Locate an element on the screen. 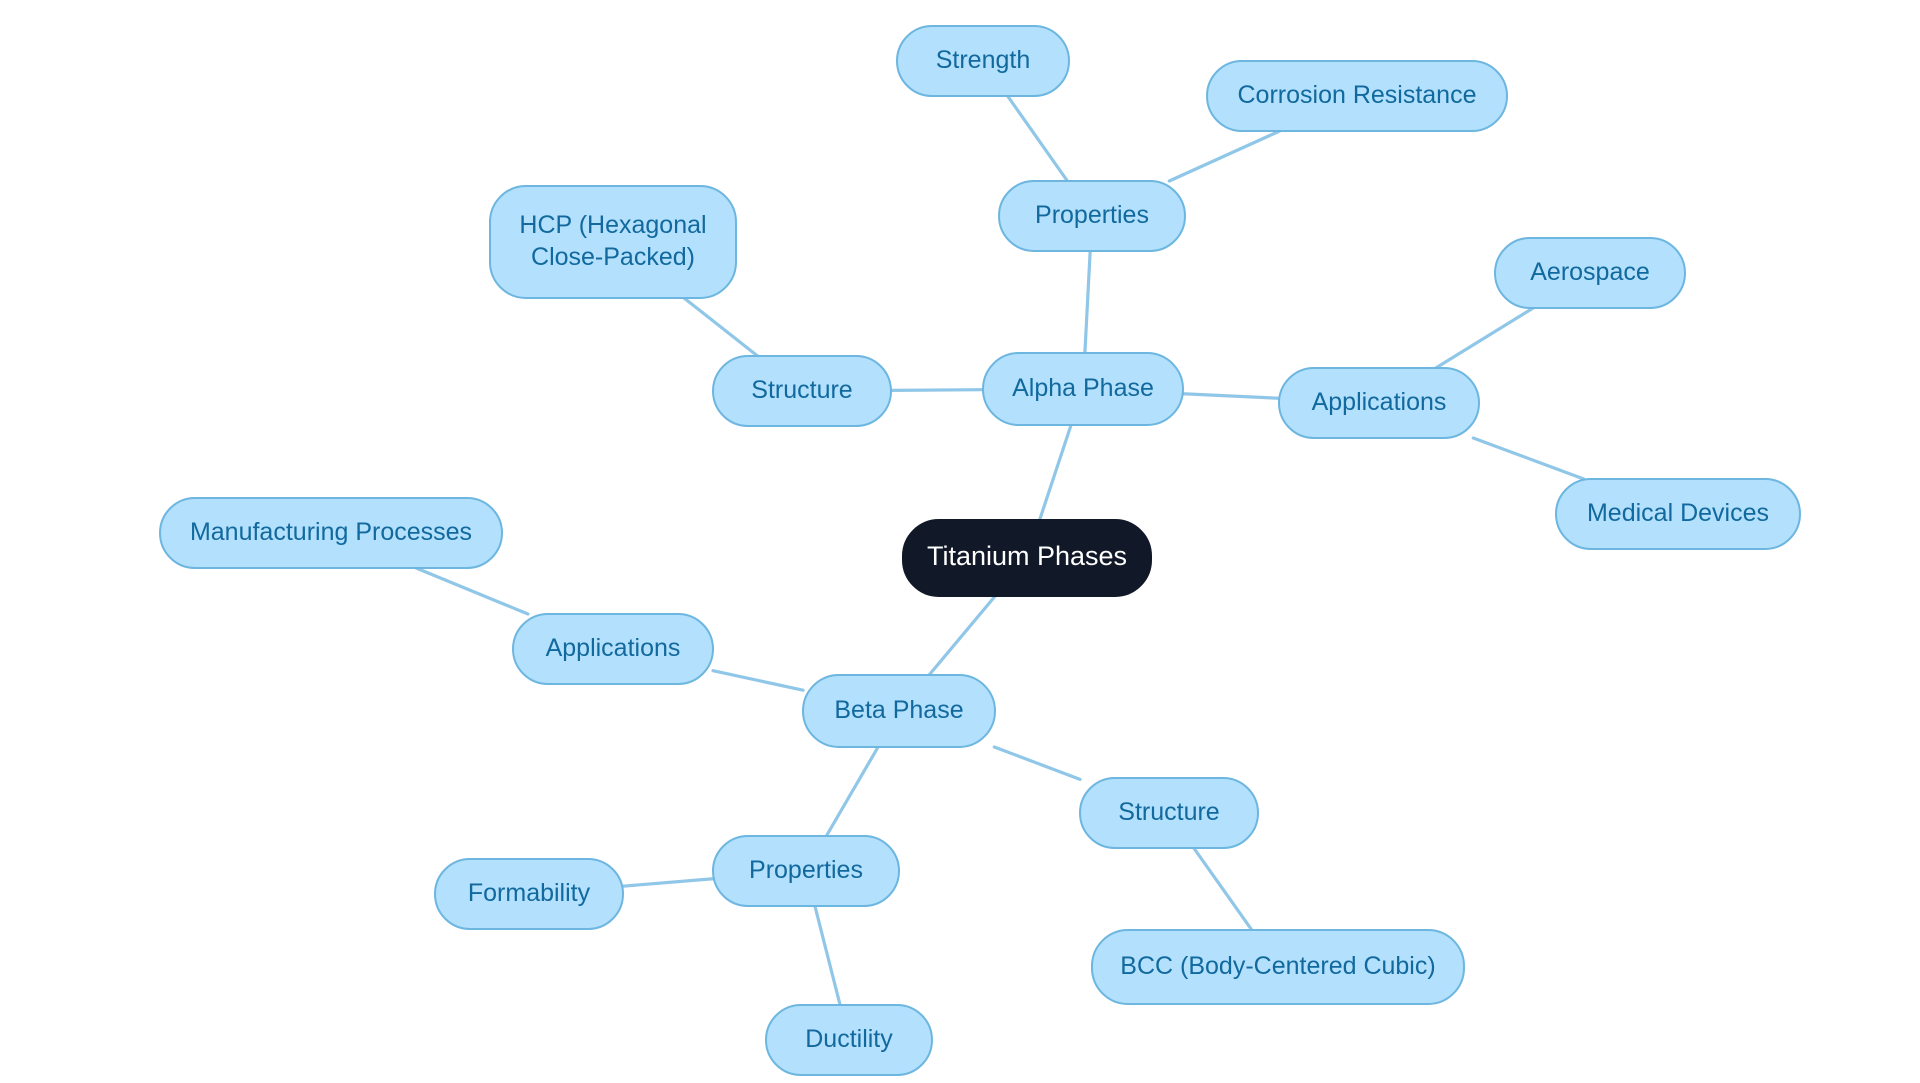 This screenshot has height=1083, width=1920. node-beta-bcc: BCC (Body-Centered Cubic) is located at coordinates (1278, 967).